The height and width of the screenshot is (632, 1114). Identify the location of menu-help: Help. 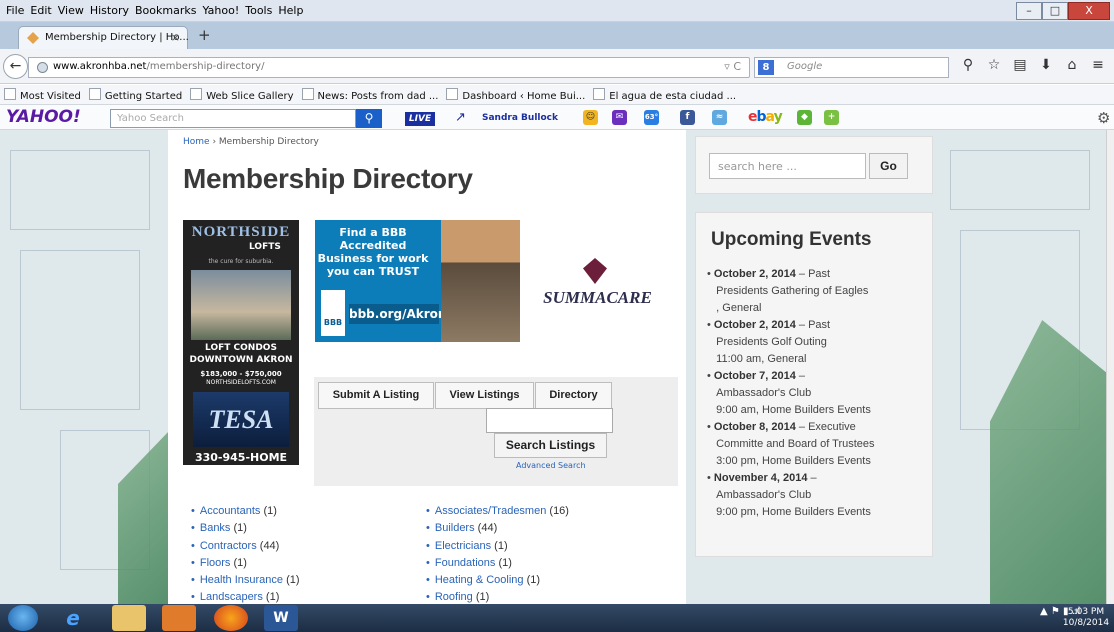
(290, 8).